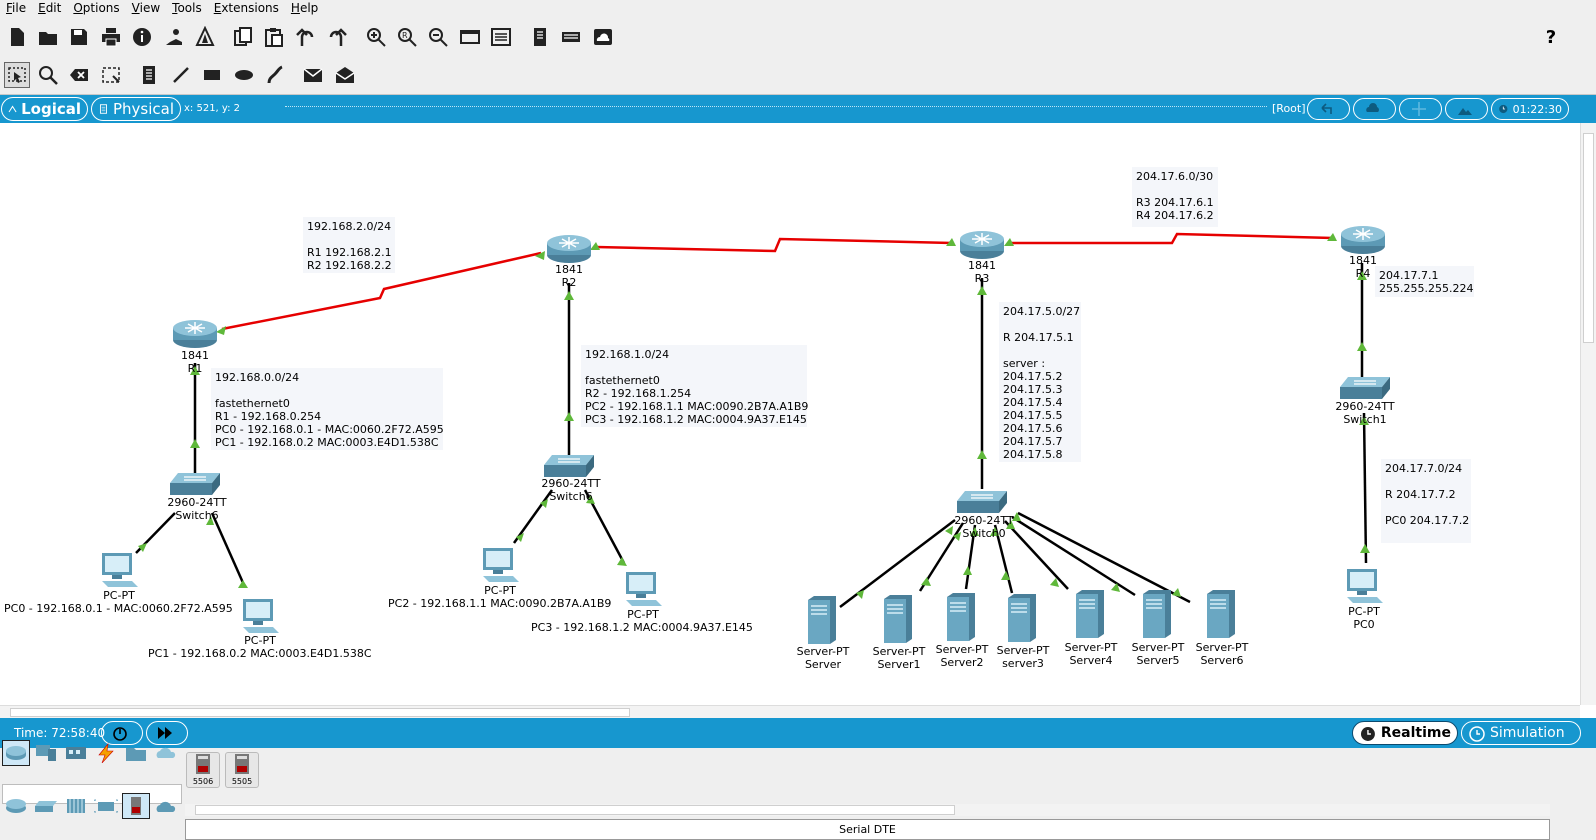 The image size is (1596, 840). I want to click on hubs-subcategory, so click(76, 806).